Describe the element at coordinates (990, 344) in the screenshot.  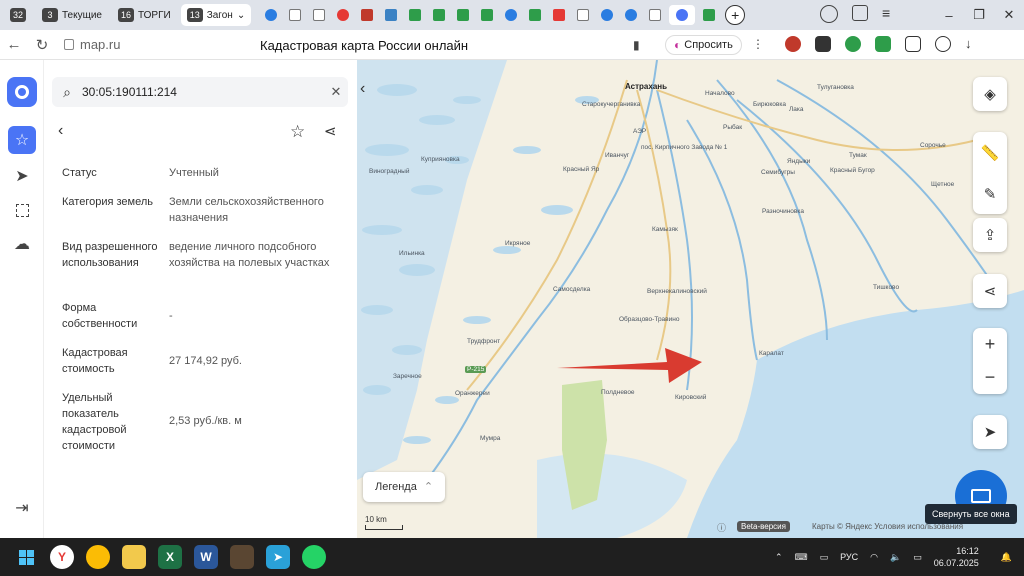
I see `zoom-in-icon: +` at that location.